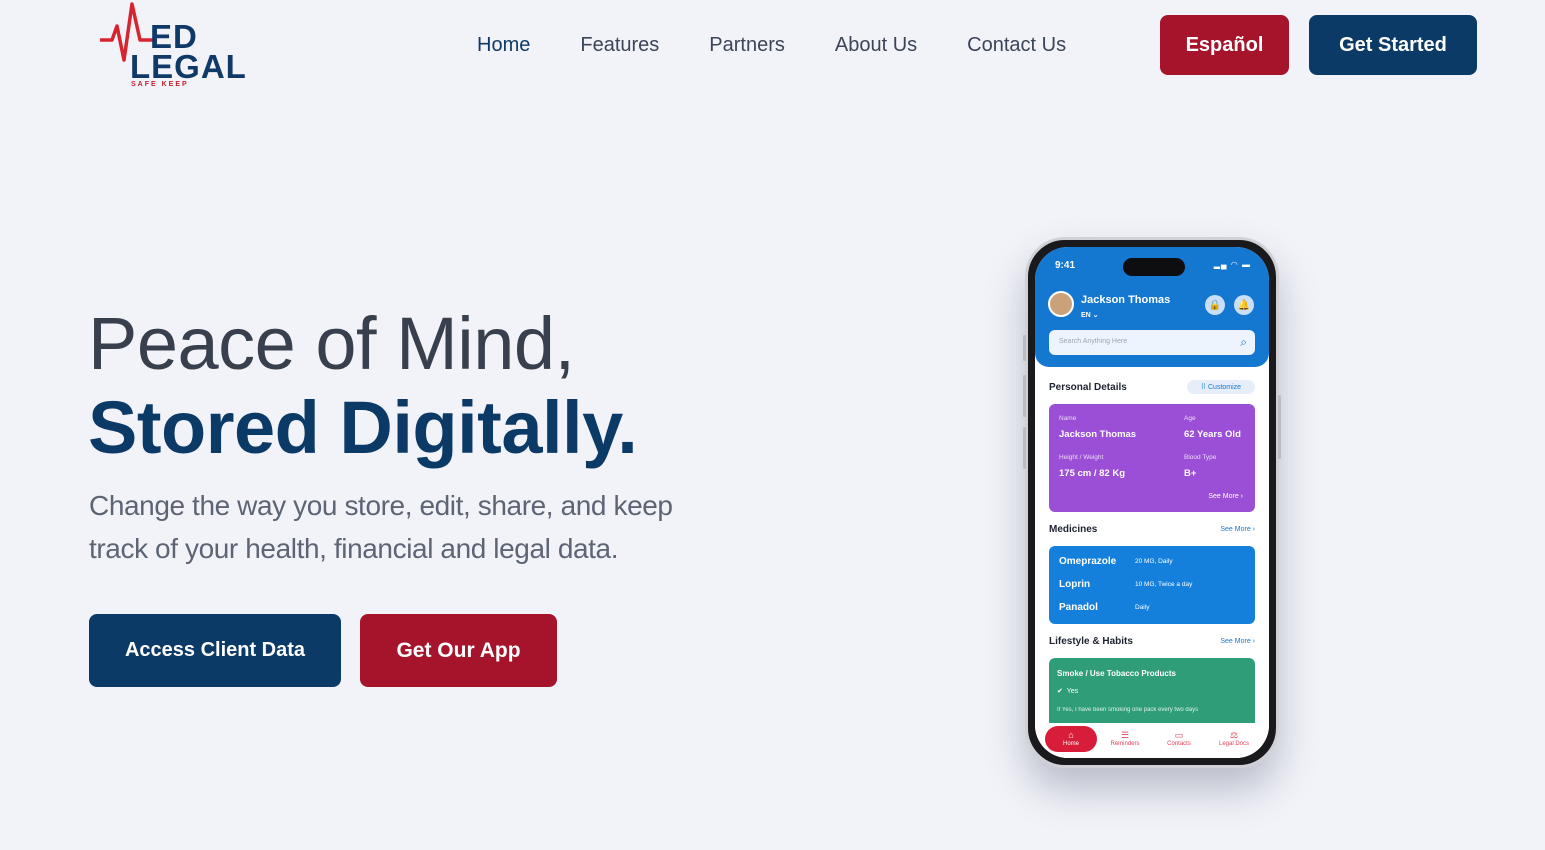 The width and height of the screenshot is (1545, 850). I want to click on tab-bar: ⌂ Home ☰ Reminders ▭ Contacts ⚖ Legal Docs, so click(1152, 740).